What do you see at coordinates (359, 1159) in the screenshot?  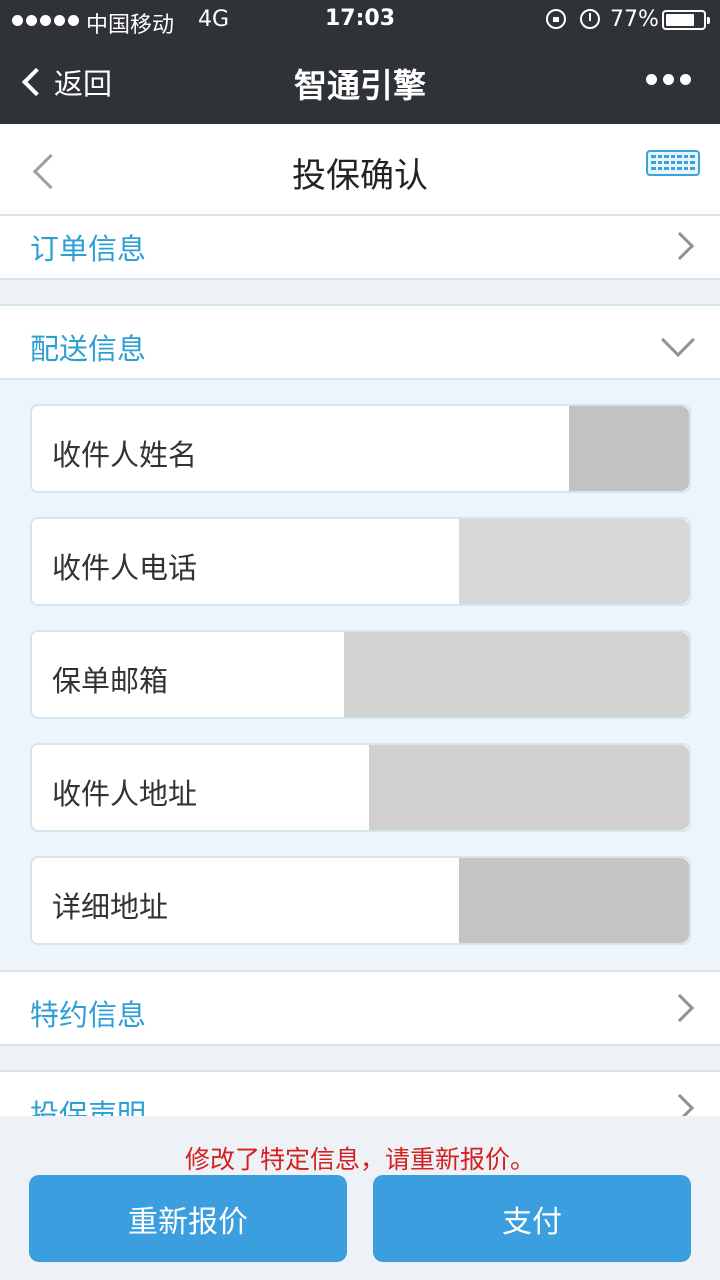 I see `requote-notice: 修改了特定信息，请重新报价。` at bounding box center [359, 1159].